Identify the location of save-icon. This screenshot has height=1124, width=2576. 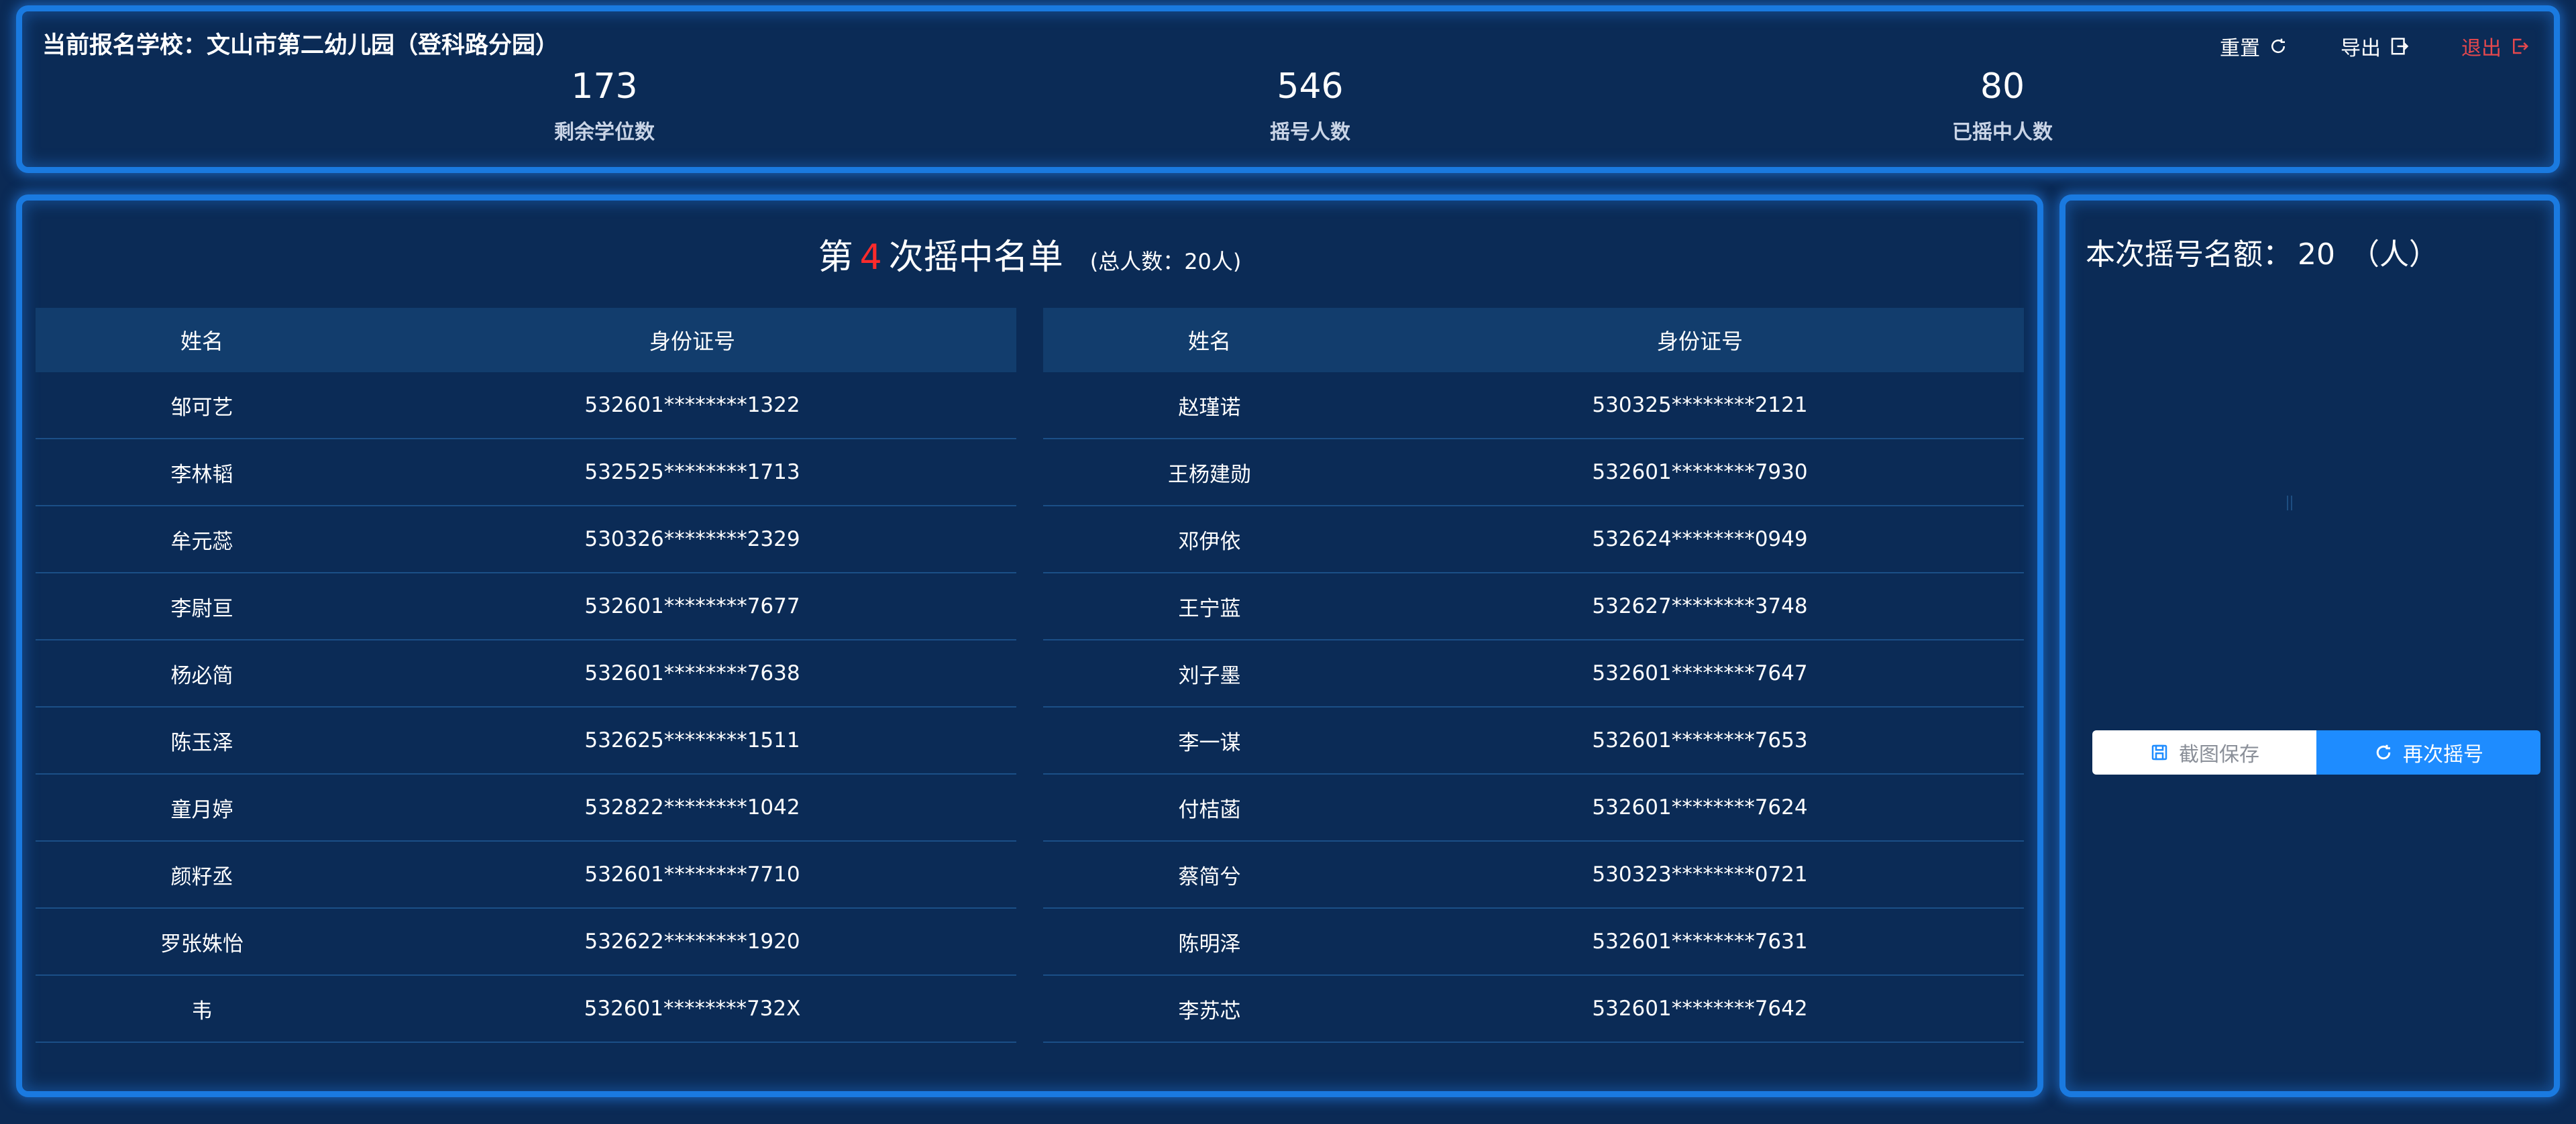
(2159, 753).